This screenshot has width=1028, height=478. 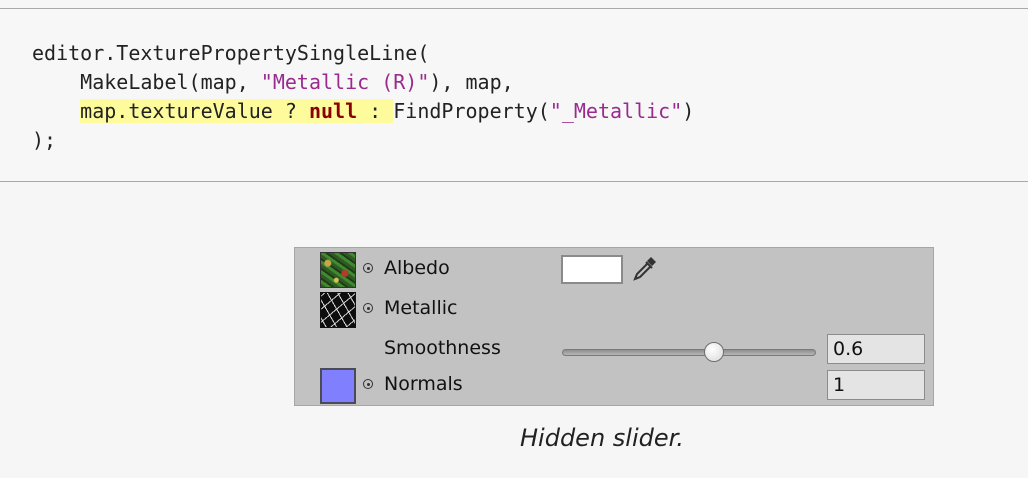 I want to click on eyedropper-icon, so click(x=645, y=269).